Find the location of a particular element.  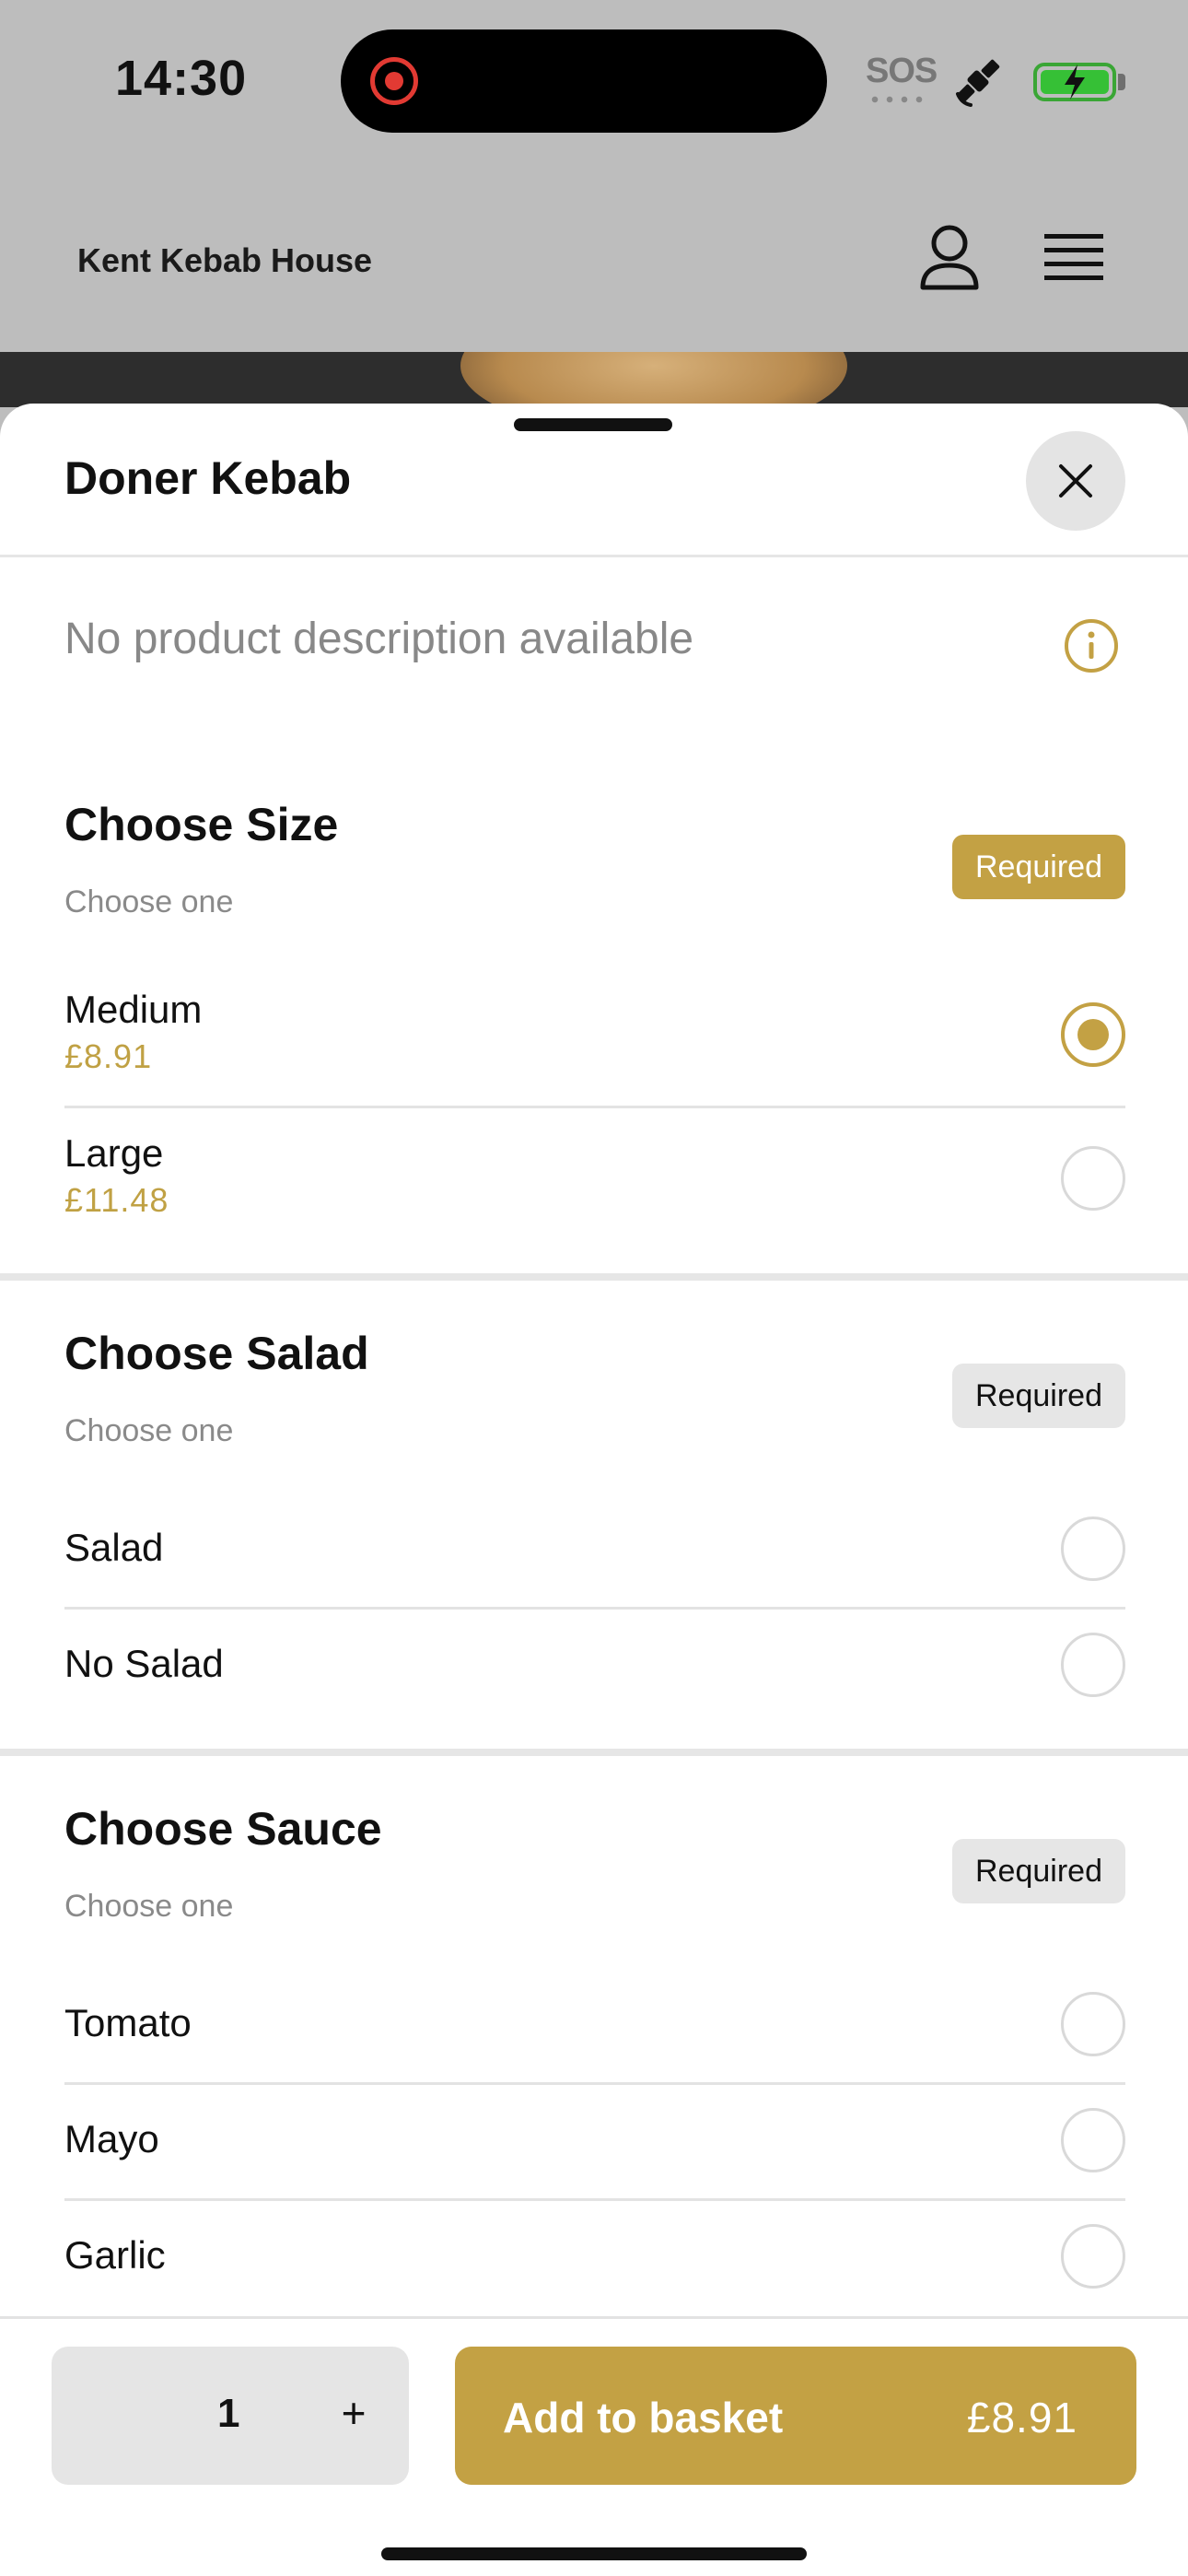

sauce-required-badge: Required is located at coordinates (1038, 1871).